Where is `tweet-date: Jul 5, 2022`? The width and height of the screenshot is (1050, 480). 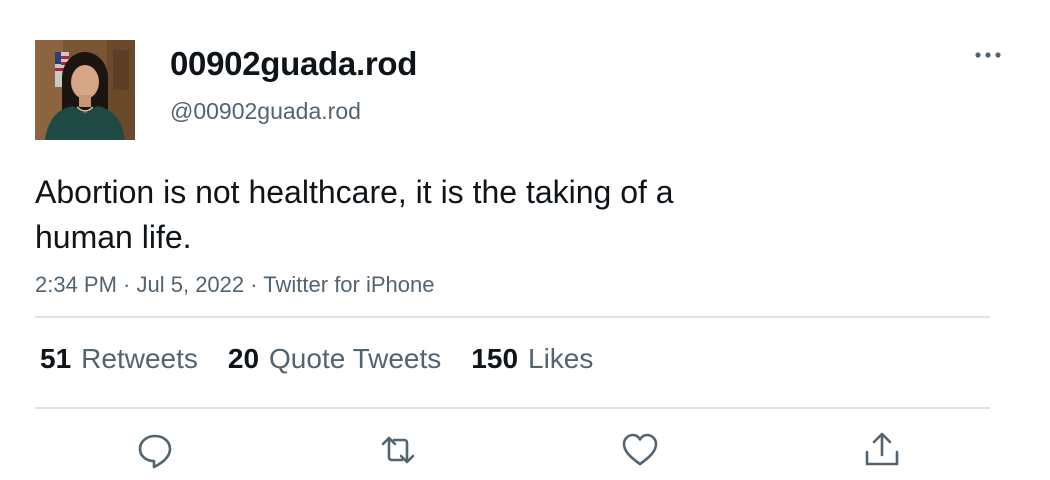
tweet-date: Jul 5, 2022 is located at coordinates (191, 284).